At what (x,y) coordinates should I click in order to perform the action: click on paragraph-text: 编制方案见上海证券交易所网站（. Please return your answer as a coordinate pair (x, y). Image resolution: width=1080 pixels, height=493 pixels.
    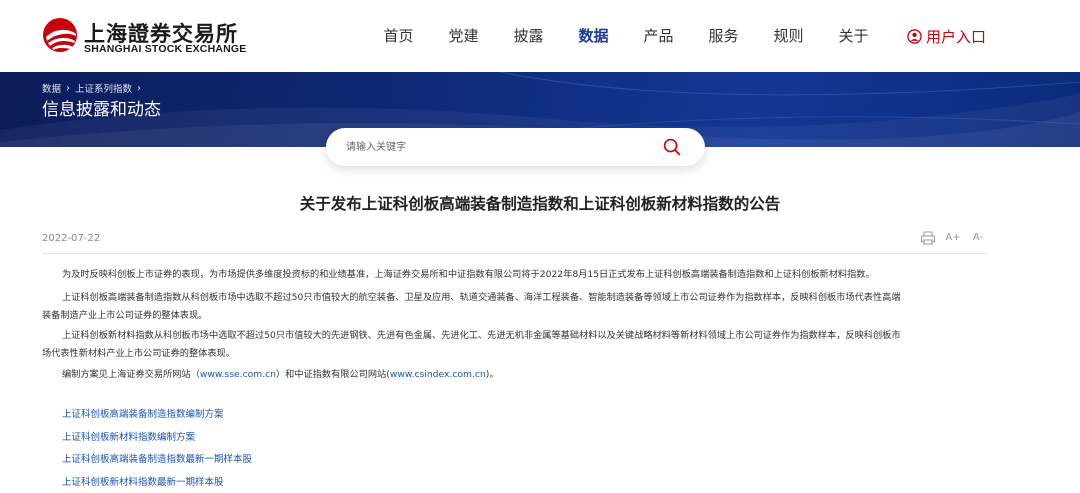
    Looking at the image, I should click on (131, 374).